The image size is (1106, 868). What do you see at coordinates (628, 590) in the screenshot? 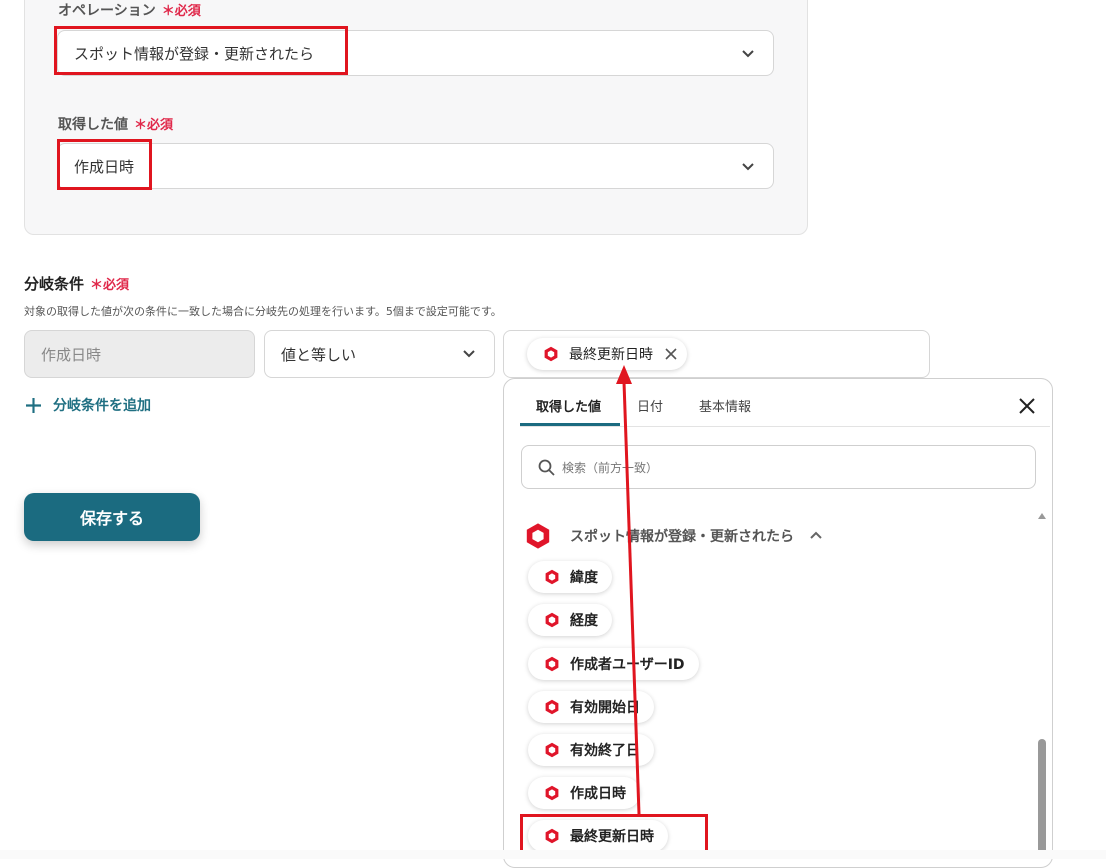
I see `annotation-arrow` at bounding box center [628, 590].